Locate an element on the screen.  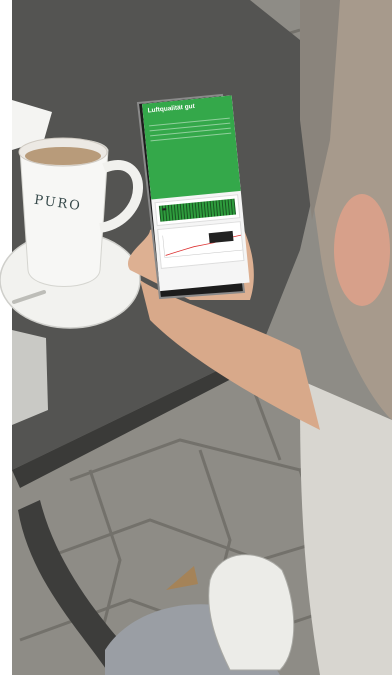
line-chart-tooltip is located at coordinates (221, 237).